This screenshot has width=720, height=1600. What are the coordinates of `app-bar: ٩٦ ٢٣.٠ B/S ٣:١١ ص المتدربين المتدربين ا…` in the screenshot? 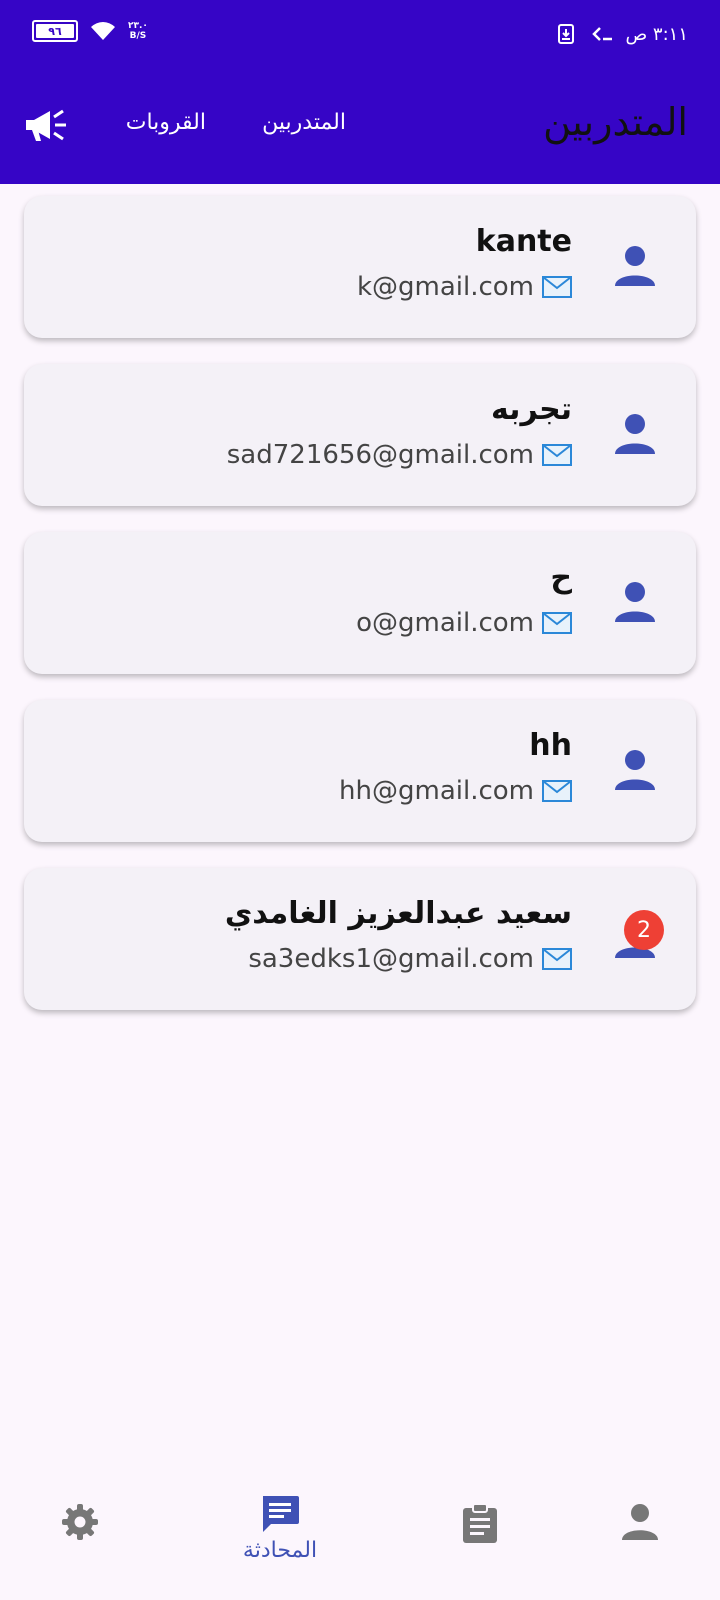 It's located at (360, 92).